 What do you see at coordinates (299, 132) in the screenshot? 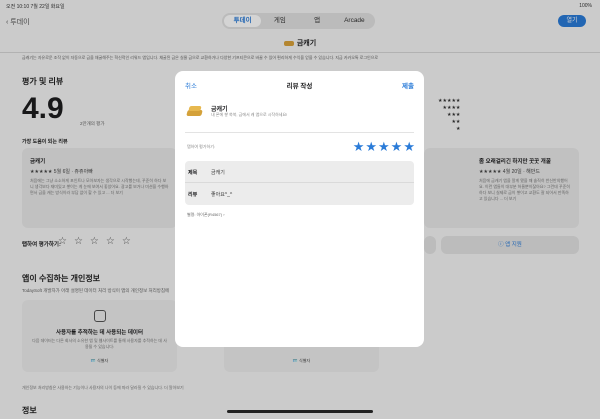
I see `divider` at bounding box center [299, 132].